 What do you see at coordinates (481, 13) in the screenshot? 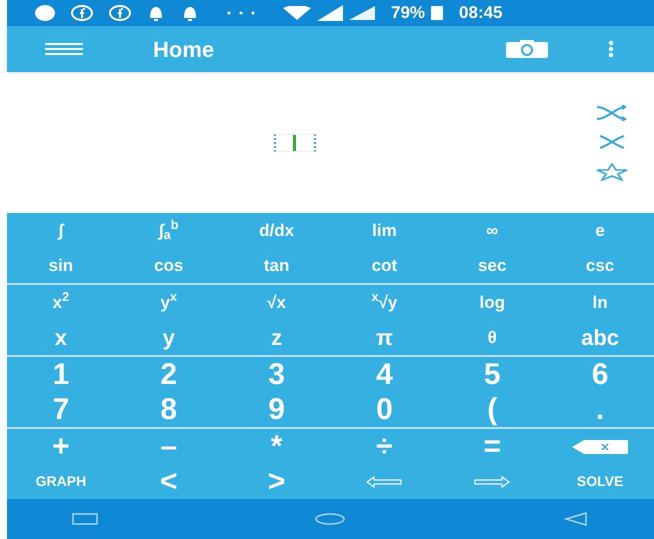
I see `clock: 08:45` at bounding box center [481, 13].